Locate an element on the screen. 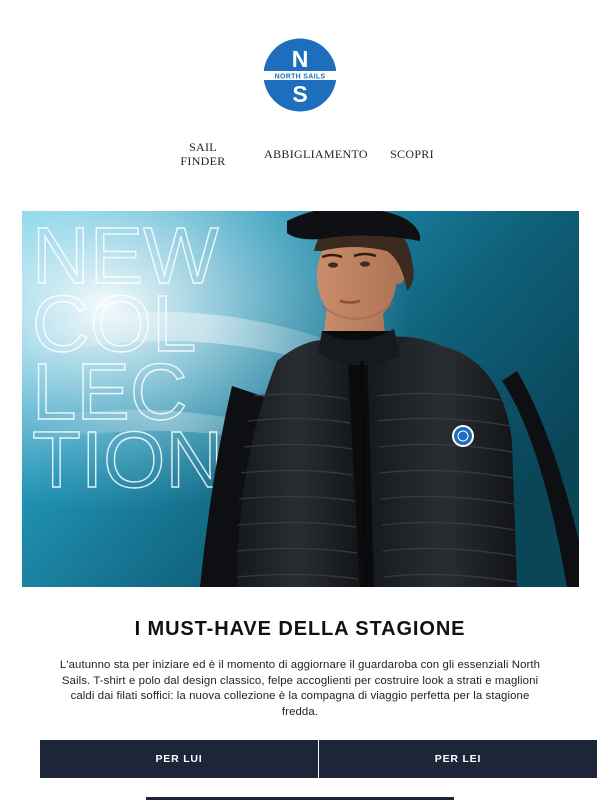  main-nav: SAIL FINDER ABBIGLIAMENTO SCOPRI is located at coordinates (300, 155).